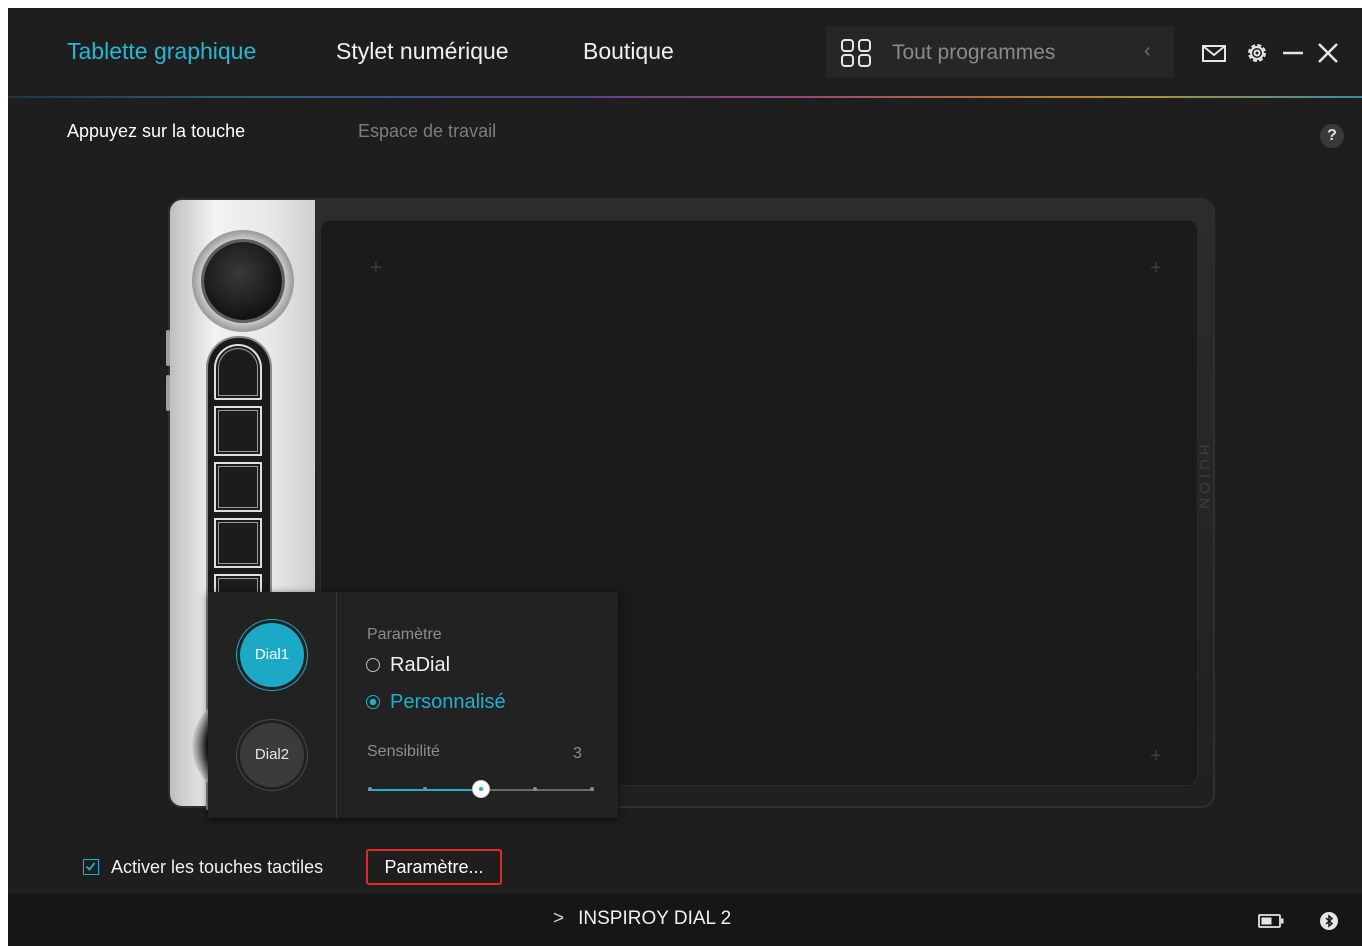 This screenshot has height=946, width=1362. Describe the element at coordinates (1332, 136) in the screenshot. I see `help-button: ?` at that location.